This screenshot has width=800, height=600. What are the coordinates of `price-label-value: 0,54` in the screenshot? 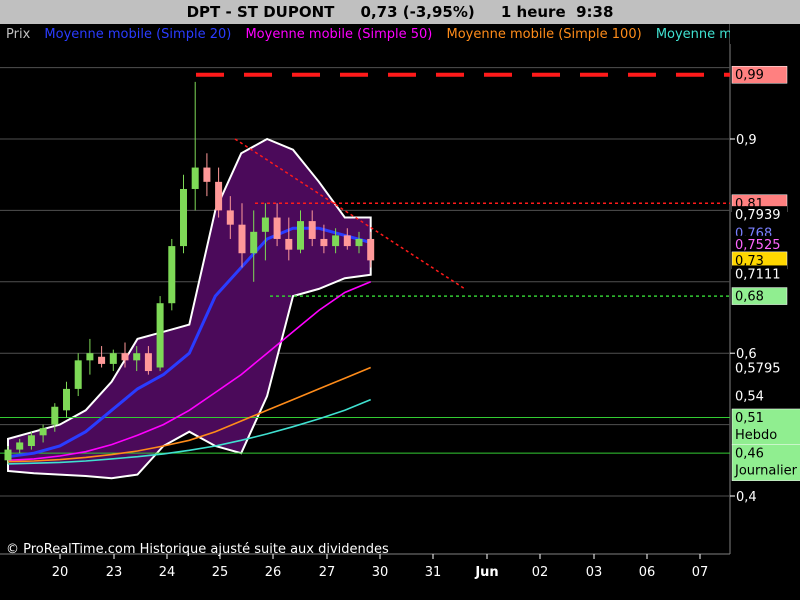 It's located at (749, 397).